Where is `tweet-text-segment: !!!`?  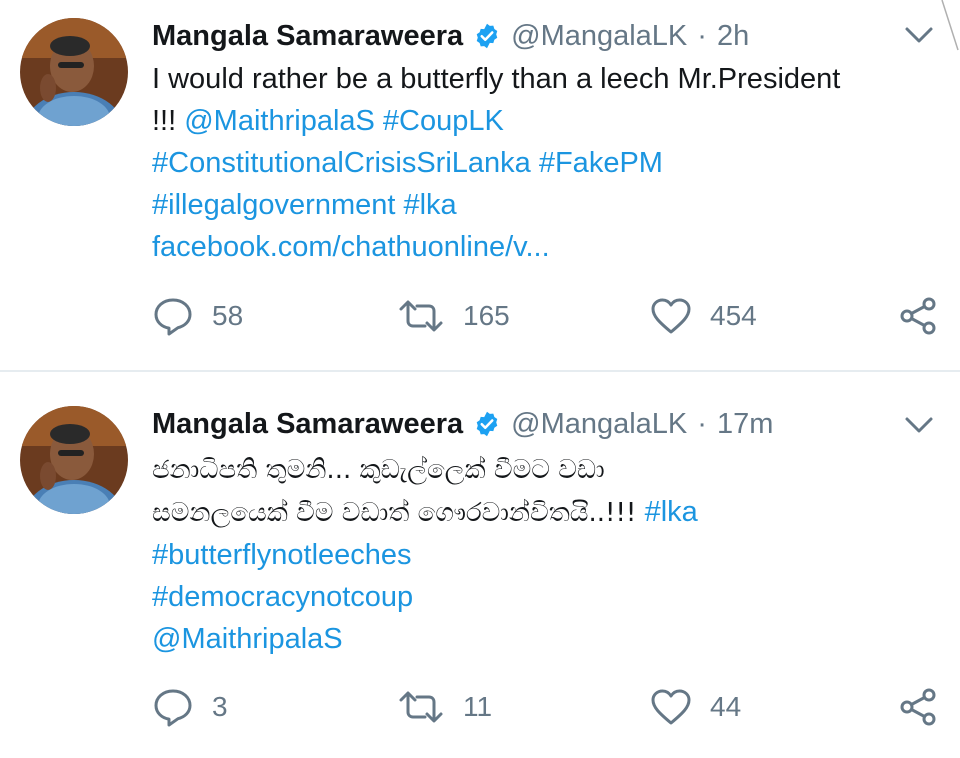
tweet-text-segment: !!! is located at coordinates (168, 121).